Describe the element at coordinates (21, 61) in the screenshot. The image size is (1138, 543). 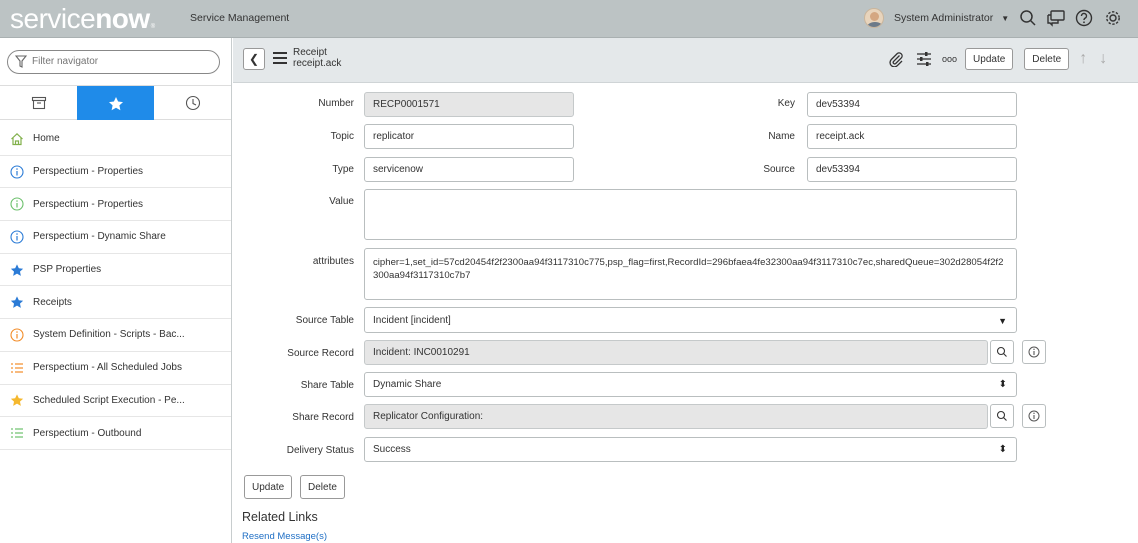
I see `filter-icon` at that location.